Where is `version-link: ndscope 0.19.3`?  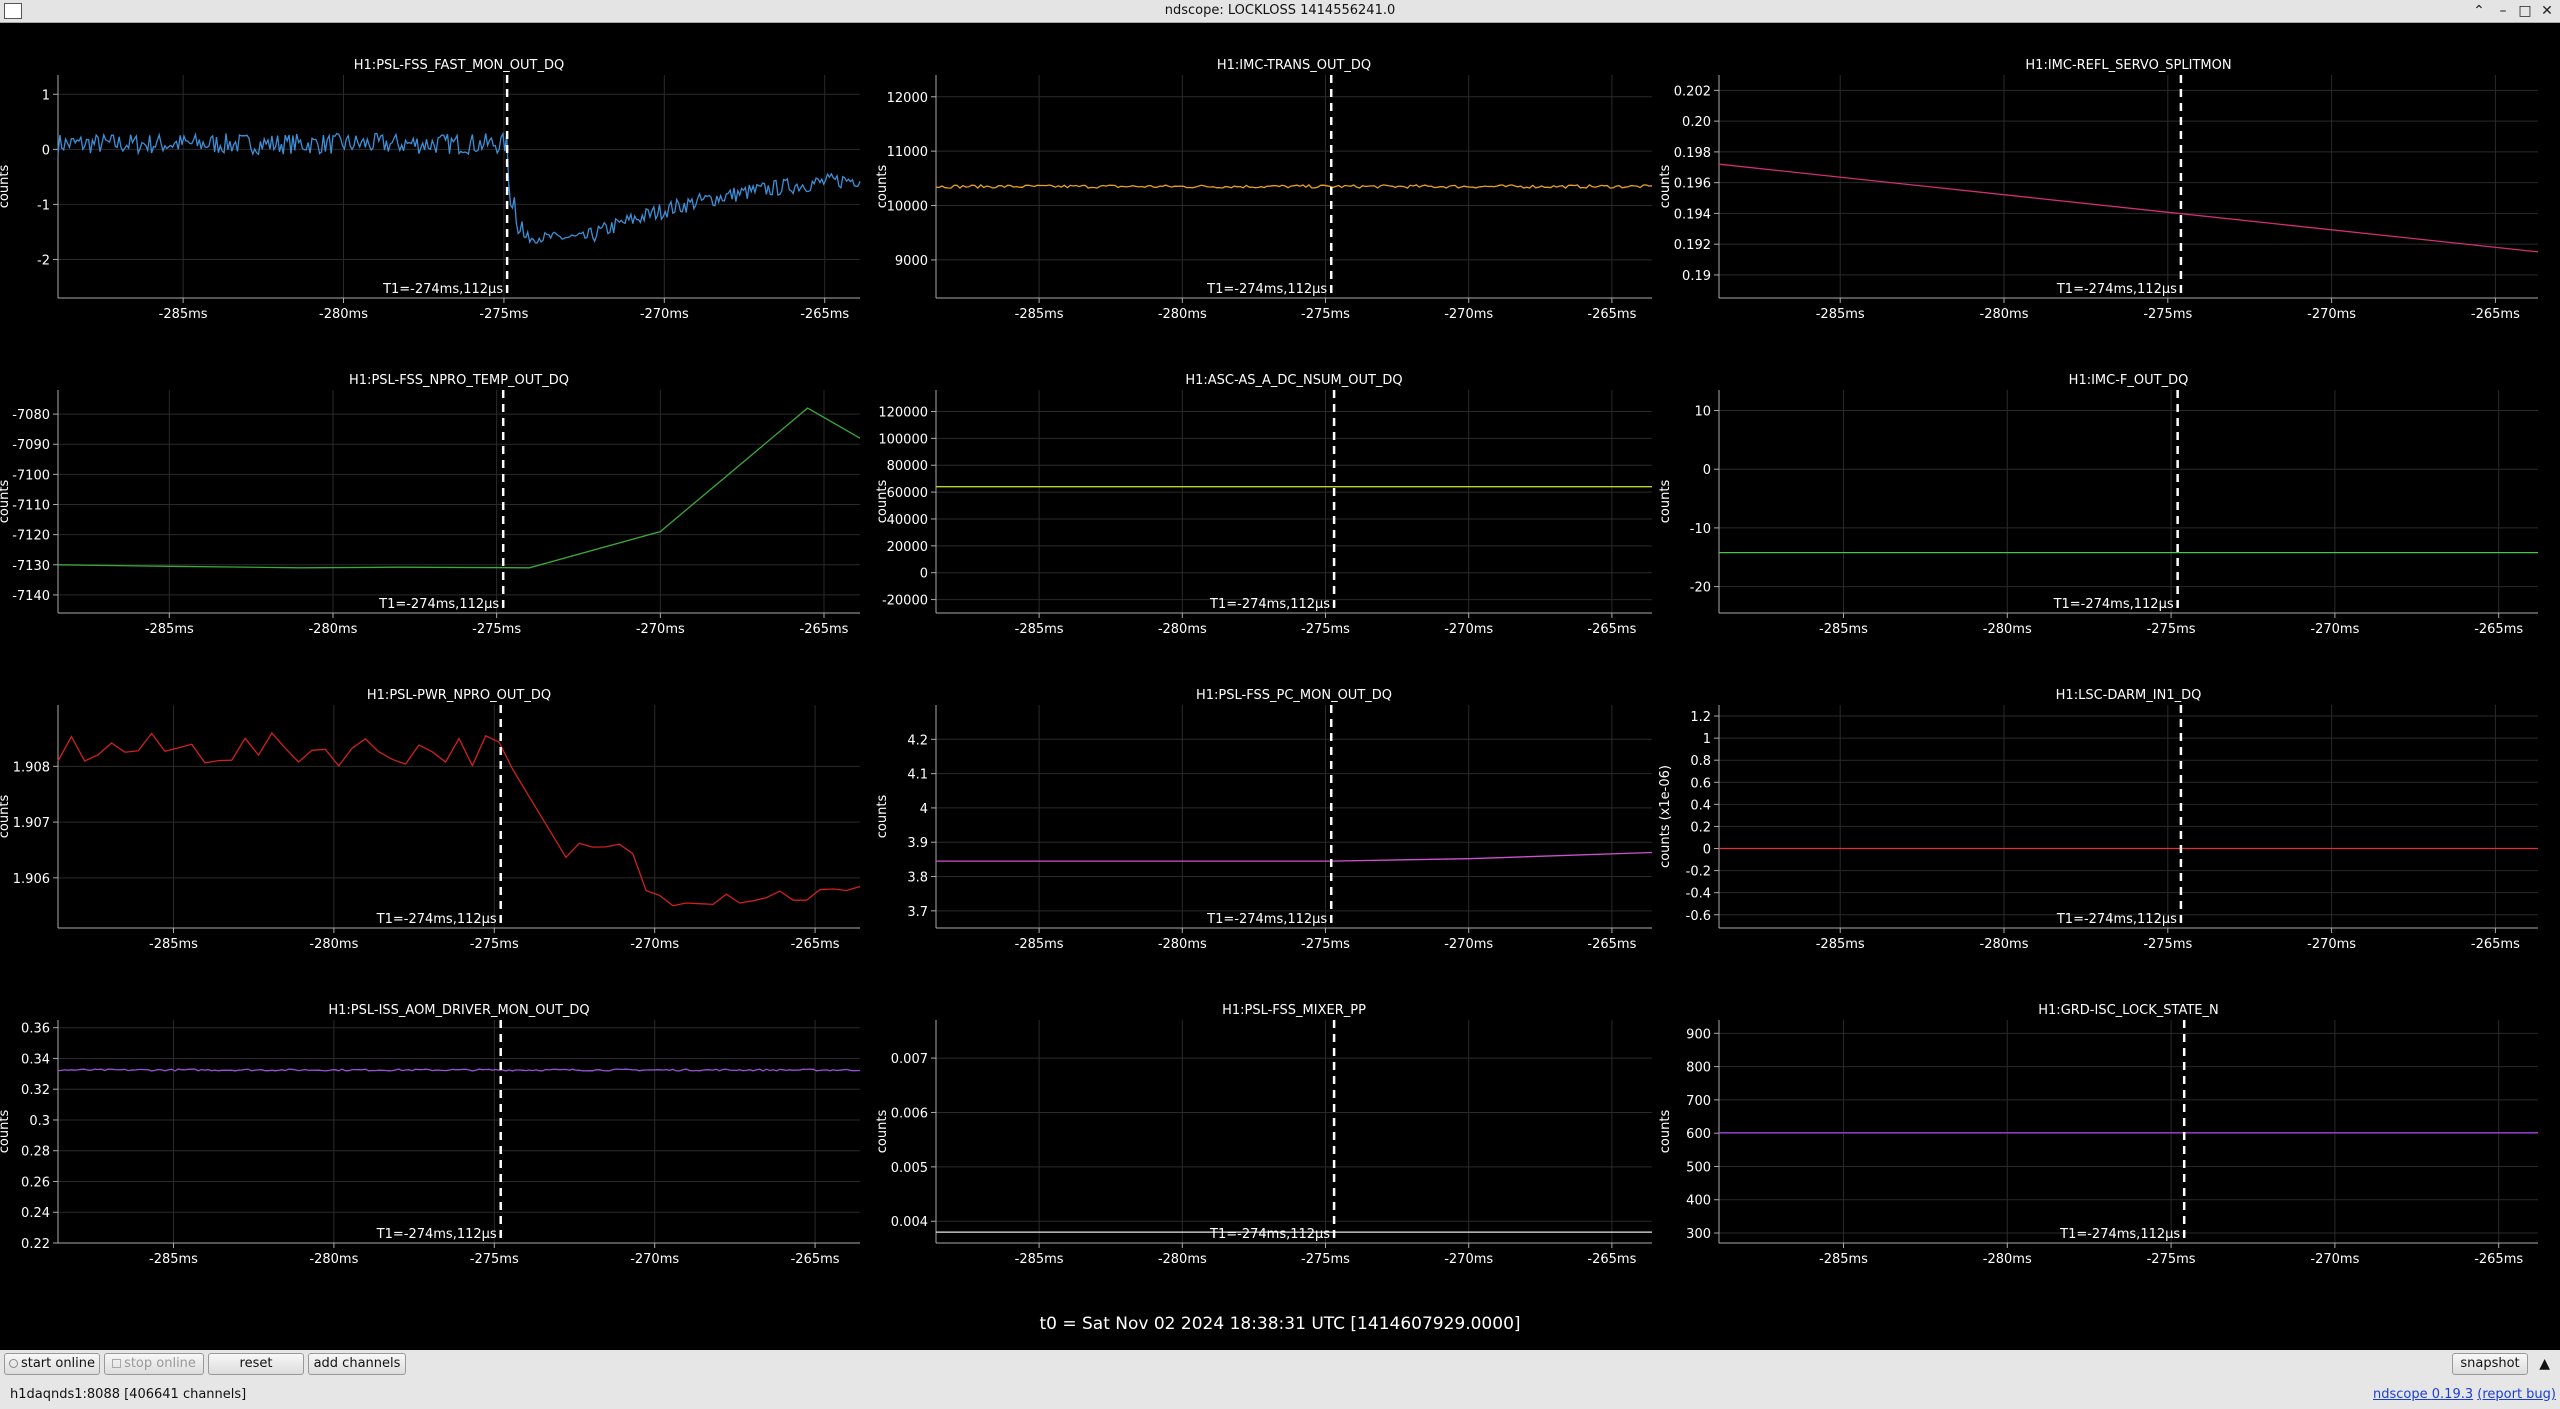 version-link: ndscope 0.19.3 is located at coordinates (2423, 1394).